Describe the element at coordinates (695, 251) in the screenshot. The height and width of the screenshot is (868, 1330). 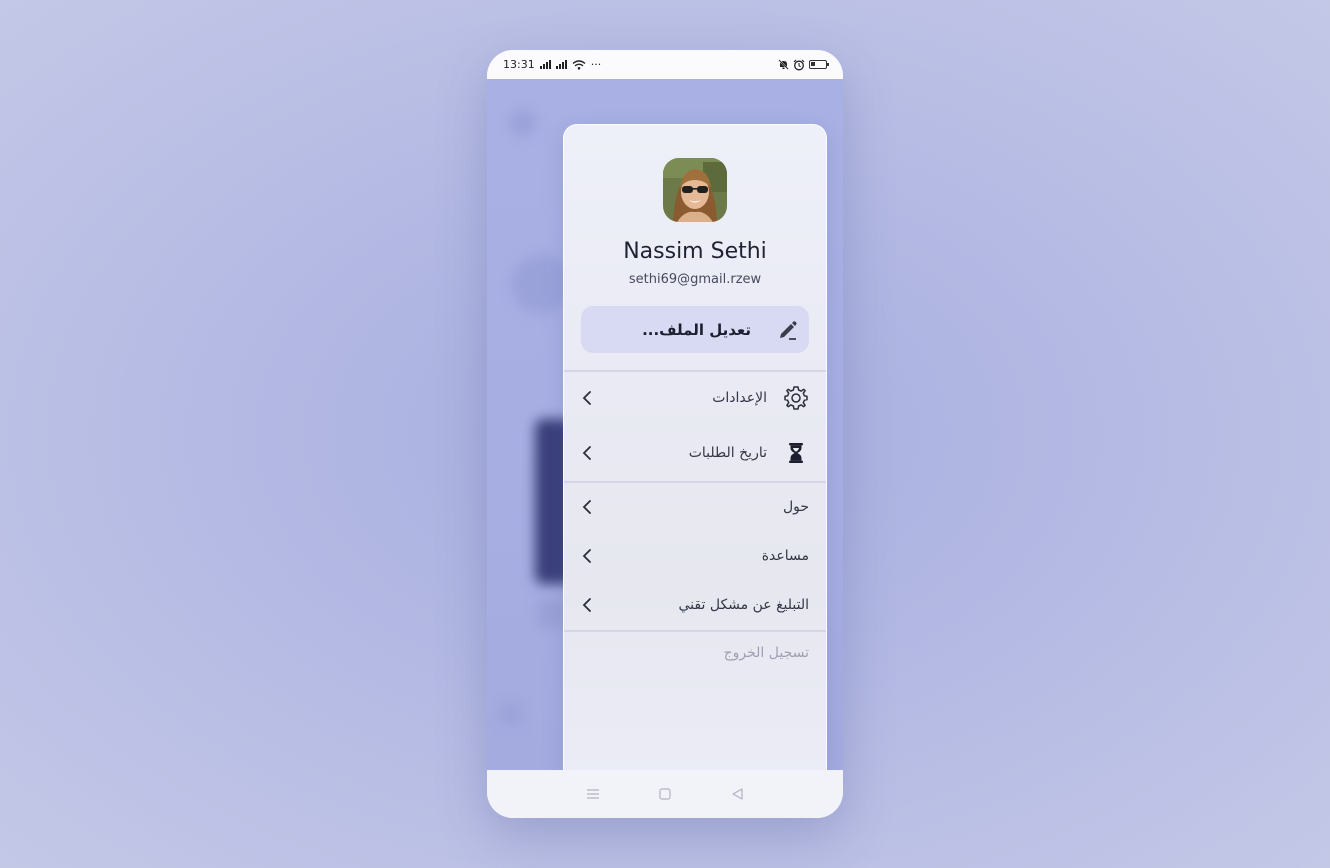
I see `profile-name: Nassim Sethi` at that location.